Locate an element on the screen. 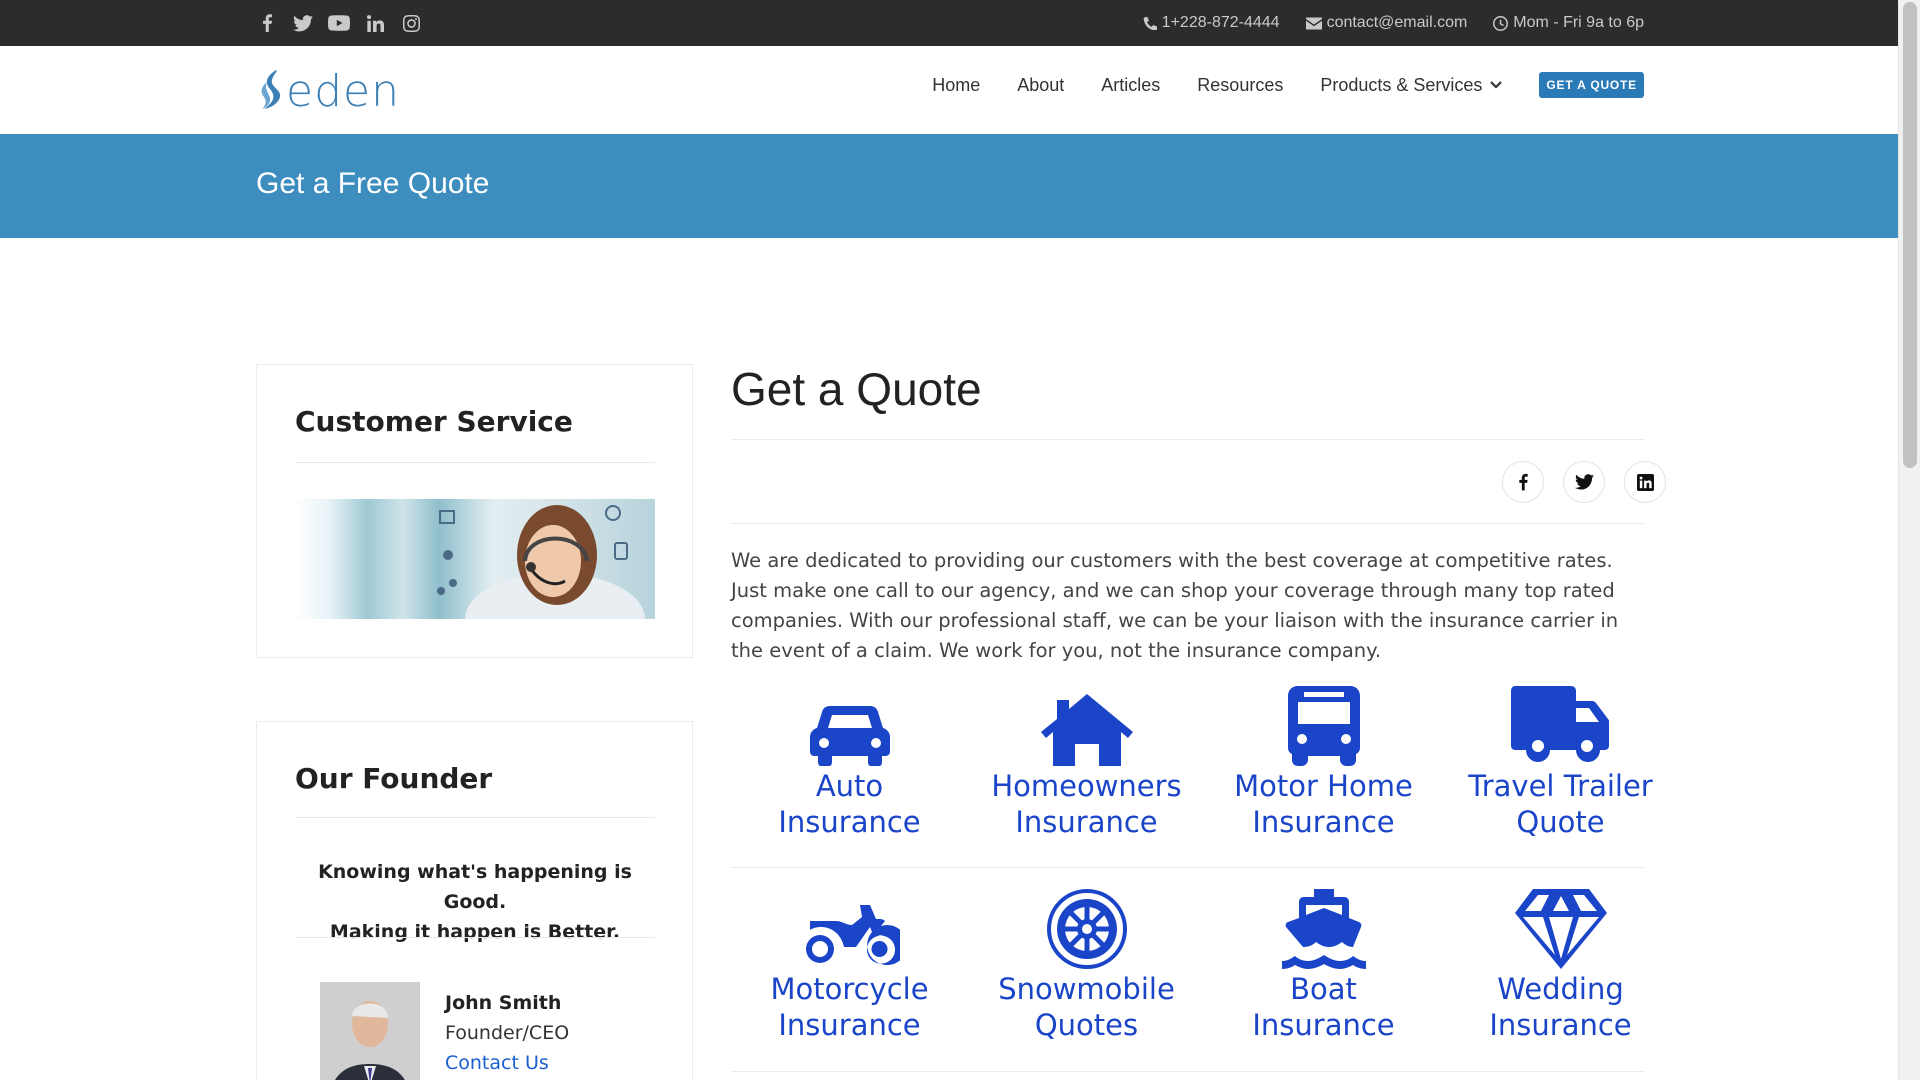 This screenshot has height=1080, width=1920. nav-about: About is located at coordinates (1040, 85).